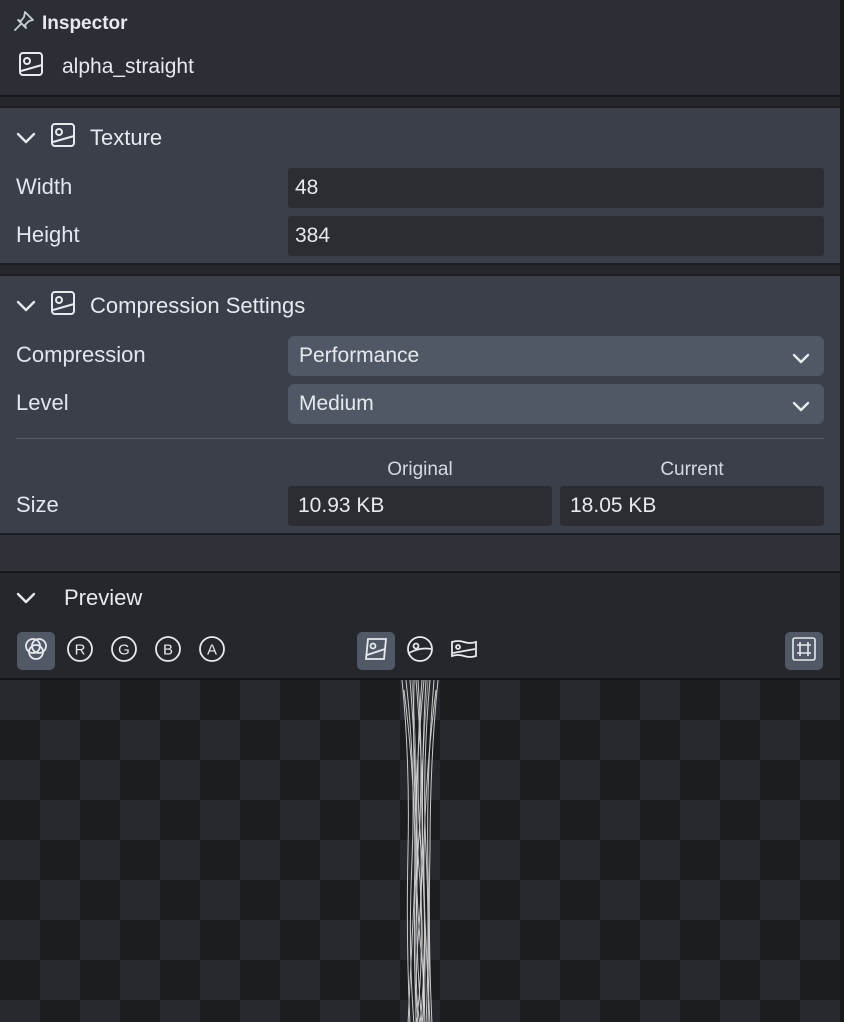 This screenshot has height=1022, width=844. What do you see at coordinates (842, 511) in the screenshot?
I see `panel-right-border` at bounding box center [842, 511].